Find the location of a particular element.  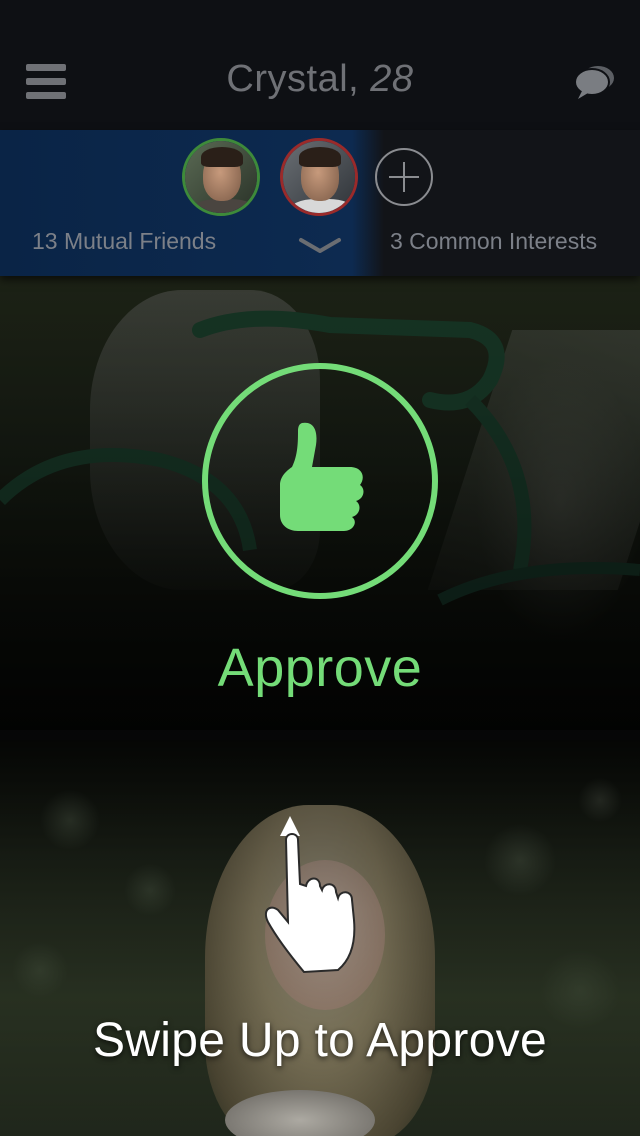

profile-title: Crystal, 28 is located at coordinates (320, 79).